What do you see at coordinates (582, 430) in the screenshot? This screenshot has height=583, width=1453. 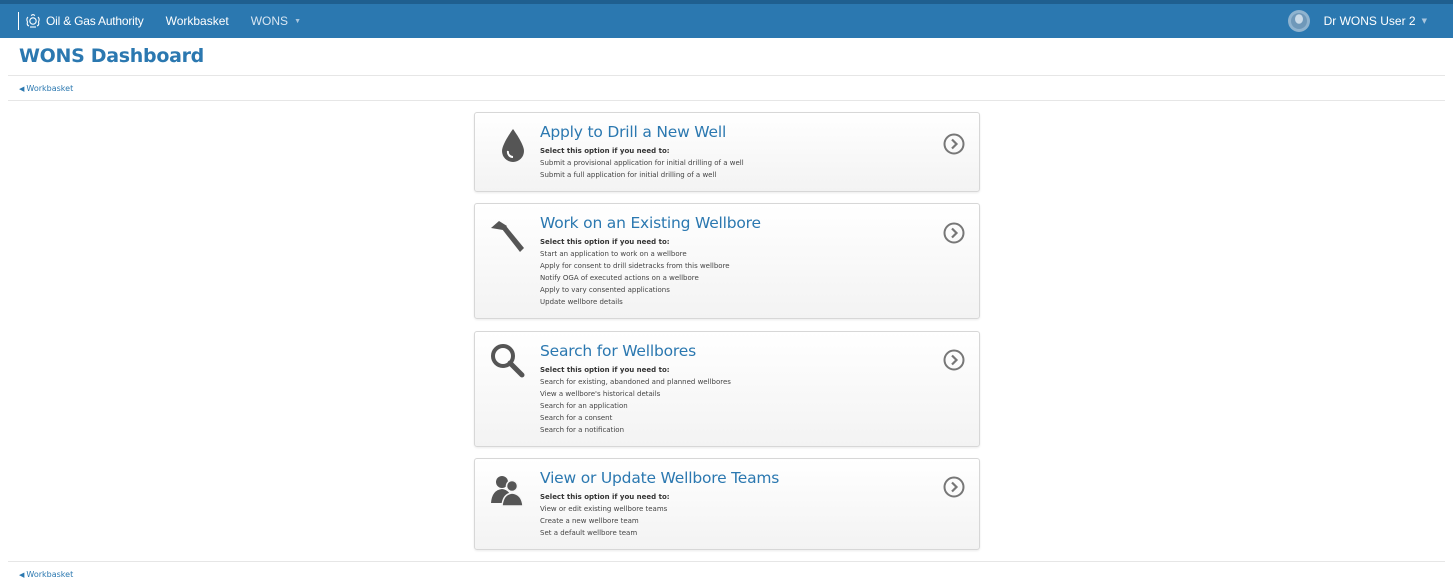 I see `list-item: Search for a notification` at bounding box center [582, 430].